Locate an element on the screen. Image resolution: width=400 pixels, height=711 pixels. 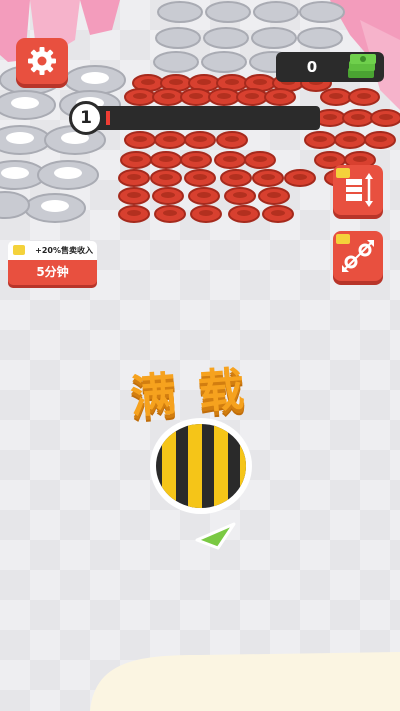
income-bonus-button: +20%售卖收入 5分钟 is located at coordinates (52, 263).